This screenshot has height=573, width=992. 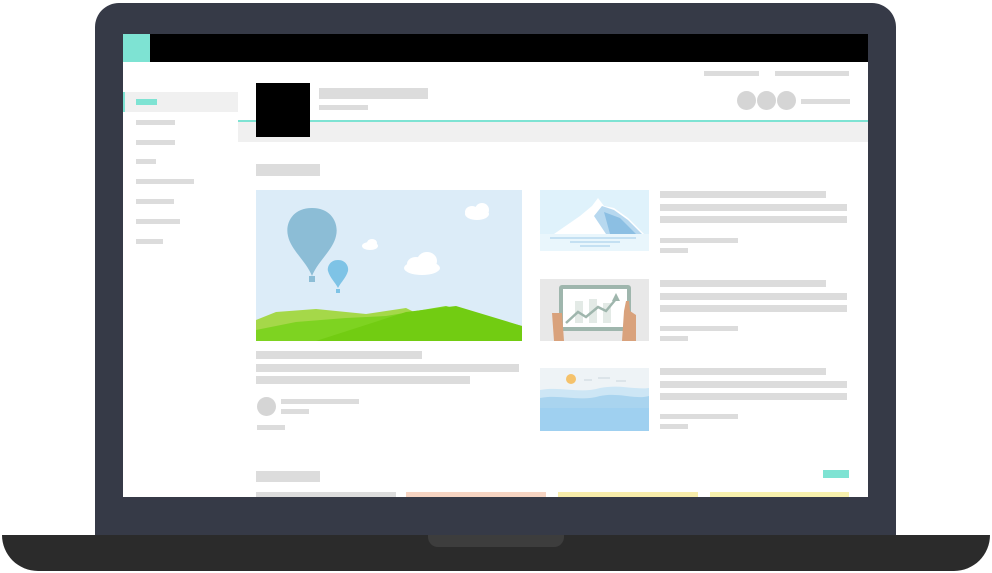 What do you see at coordinates (343, 107) in the screenshot?
I see `page-subtitle-placeholder` at bounding box center [343, 107].